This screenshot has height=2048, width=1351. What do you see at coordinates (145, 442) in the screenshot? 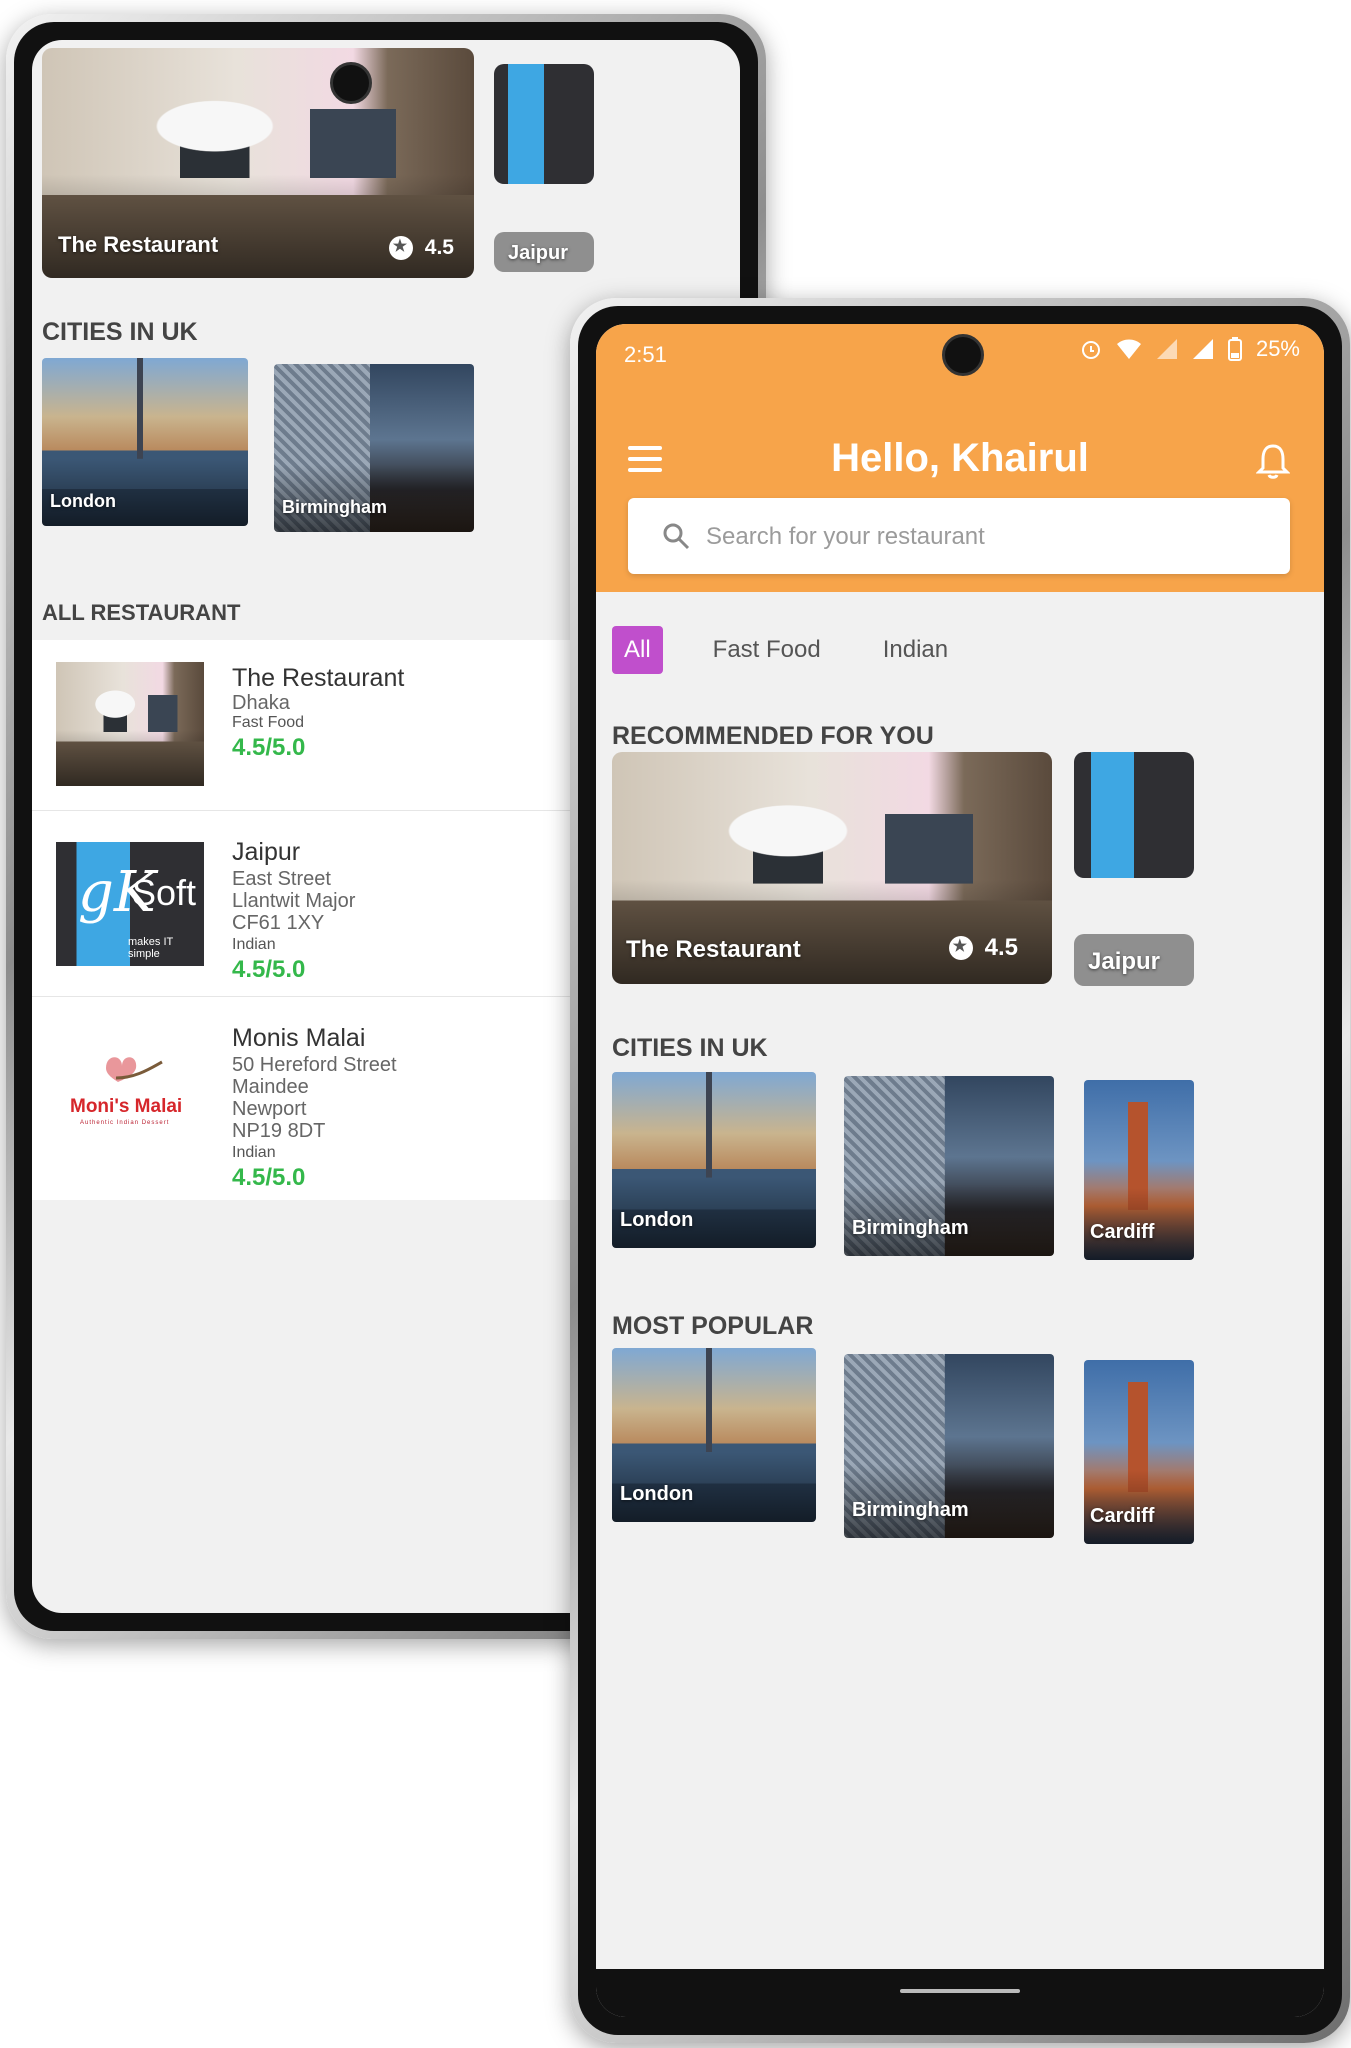
I see `back-city-card-london: London` at bounding box center [145, 442].